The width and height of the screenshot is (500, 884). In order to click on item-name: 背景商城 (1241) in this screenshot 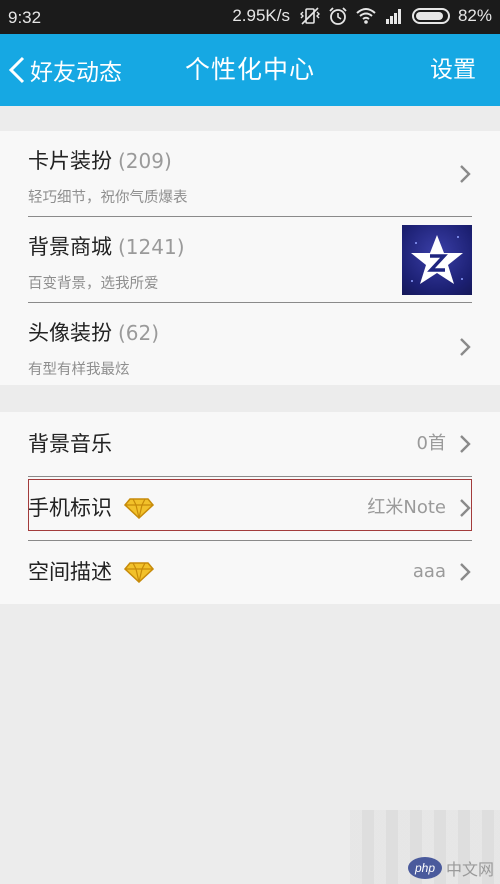, I will do `click(106, 247)`.